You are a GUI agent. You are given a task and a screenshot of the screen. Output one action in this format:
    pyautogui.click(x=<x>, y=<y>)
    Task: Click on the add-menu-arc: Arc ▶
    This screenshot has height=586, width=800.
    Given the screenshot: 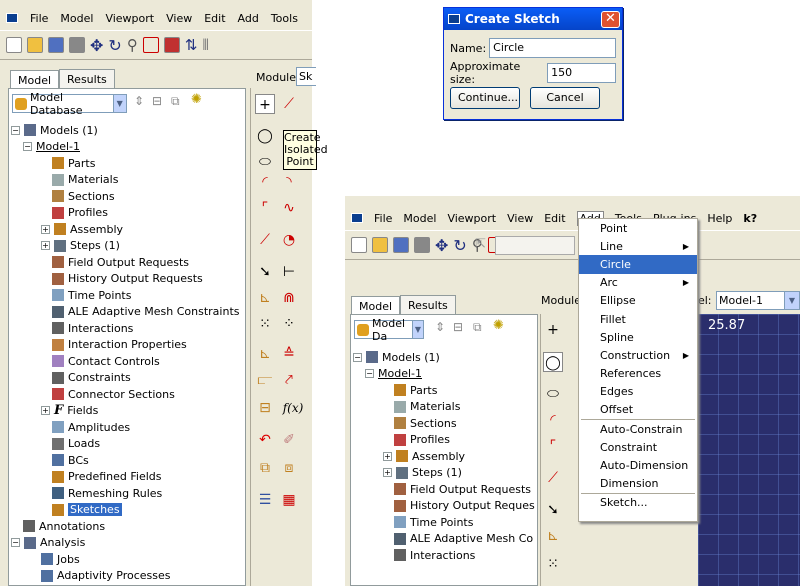 What is the action you would take?
    pyautogui.click(x=638, y=283)
    